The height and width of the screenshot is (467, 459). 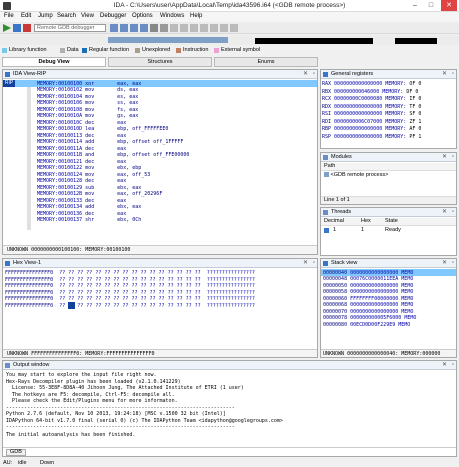 What do you see at coordinates (172, 16) in the screenshot?
I see `menu-windows: Windows` at bounding box center [172, 16].